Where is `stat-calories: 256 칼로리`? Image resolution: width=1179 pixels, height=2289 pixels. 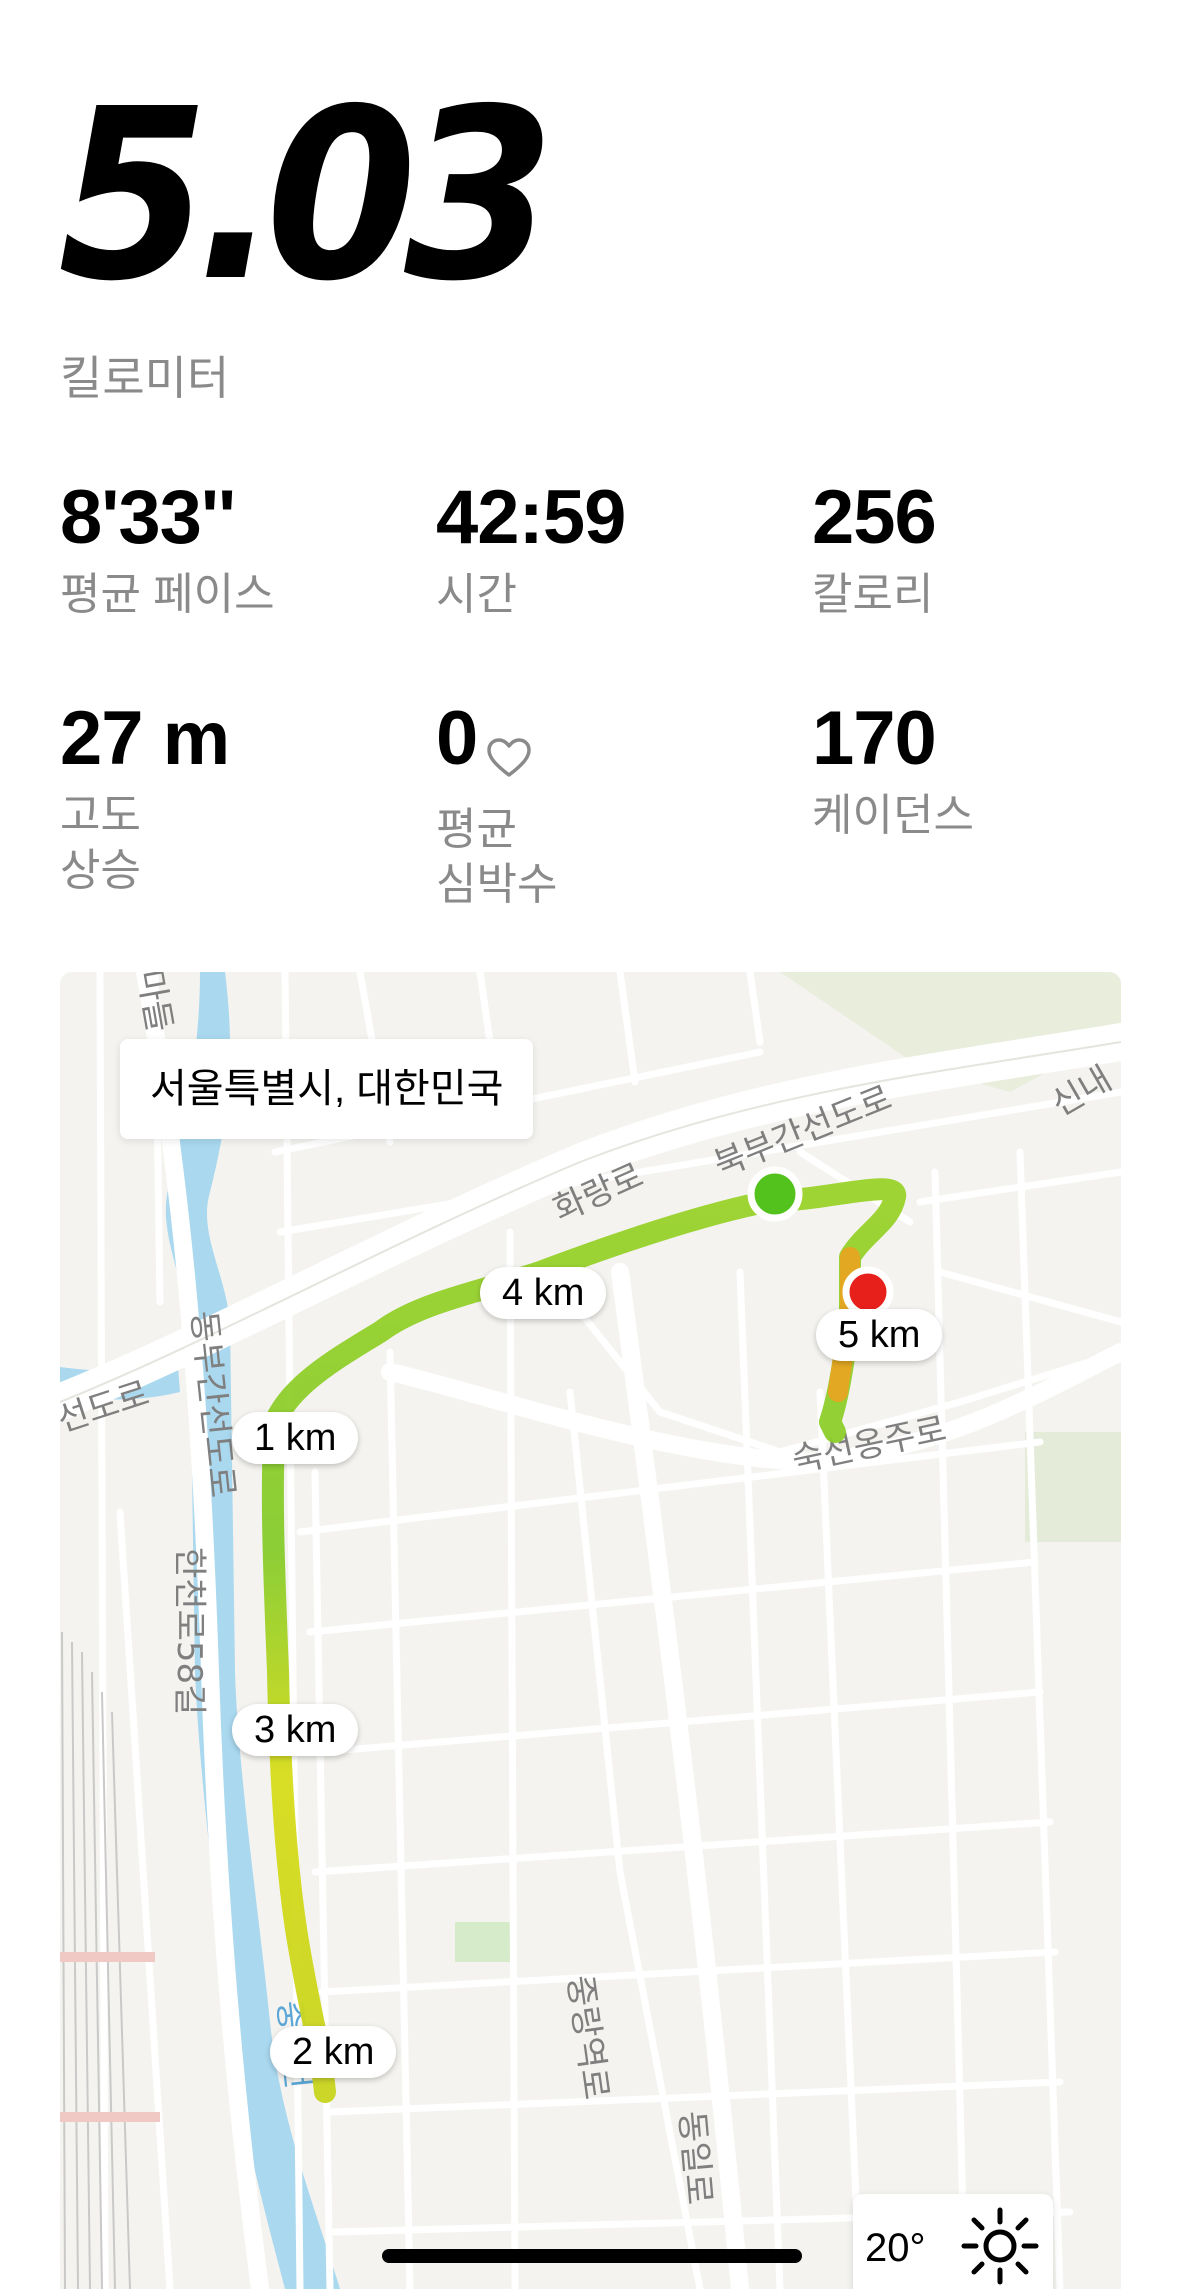
stat-calories: 256 칼로리 is located at coordinates (874, 549).